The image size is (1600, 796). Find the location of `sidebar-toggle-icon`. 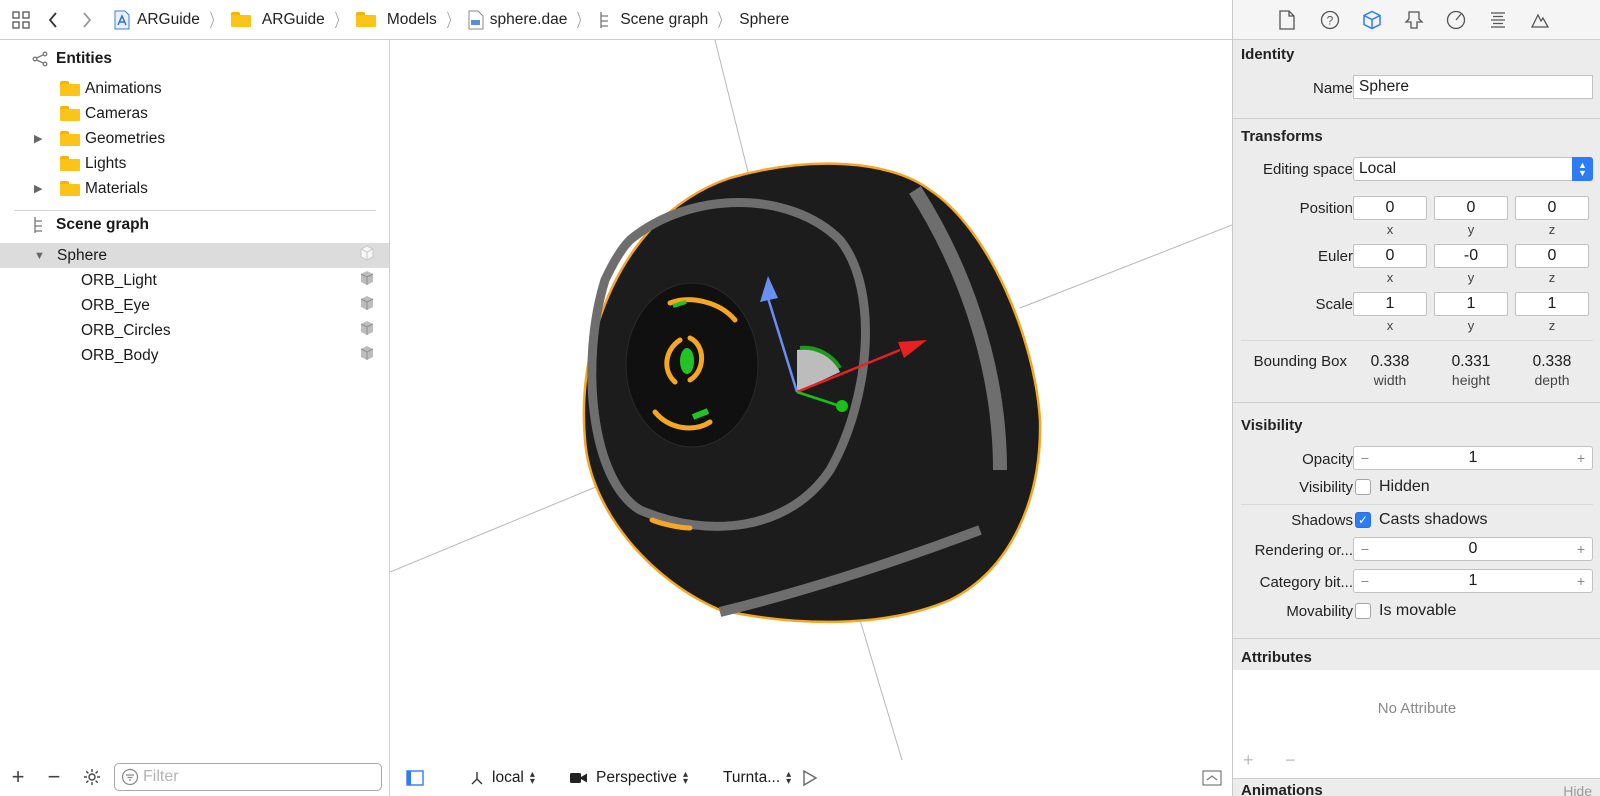

sidebar-toggle-icon is located at coordinates (415, 778).